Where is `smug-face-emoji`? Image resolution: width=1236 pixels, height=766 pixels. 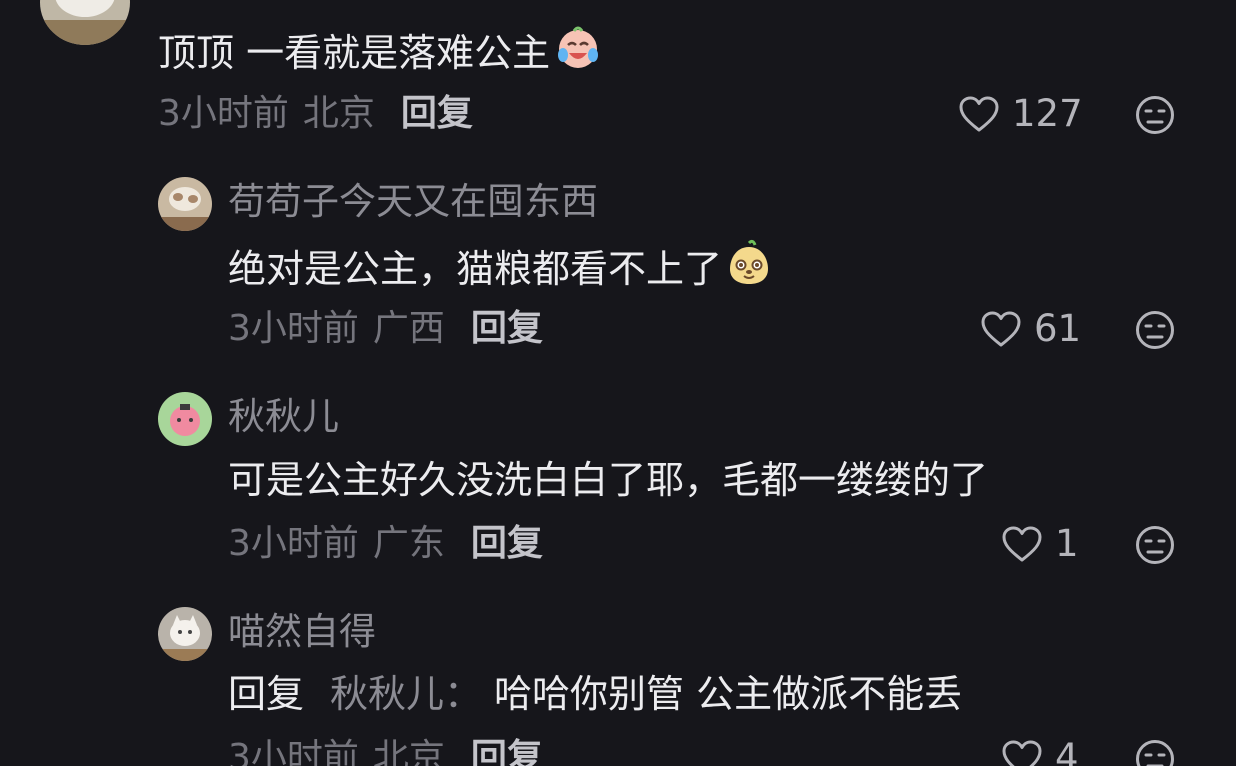
smug-face-emoji is located at coordinates (749, 269).